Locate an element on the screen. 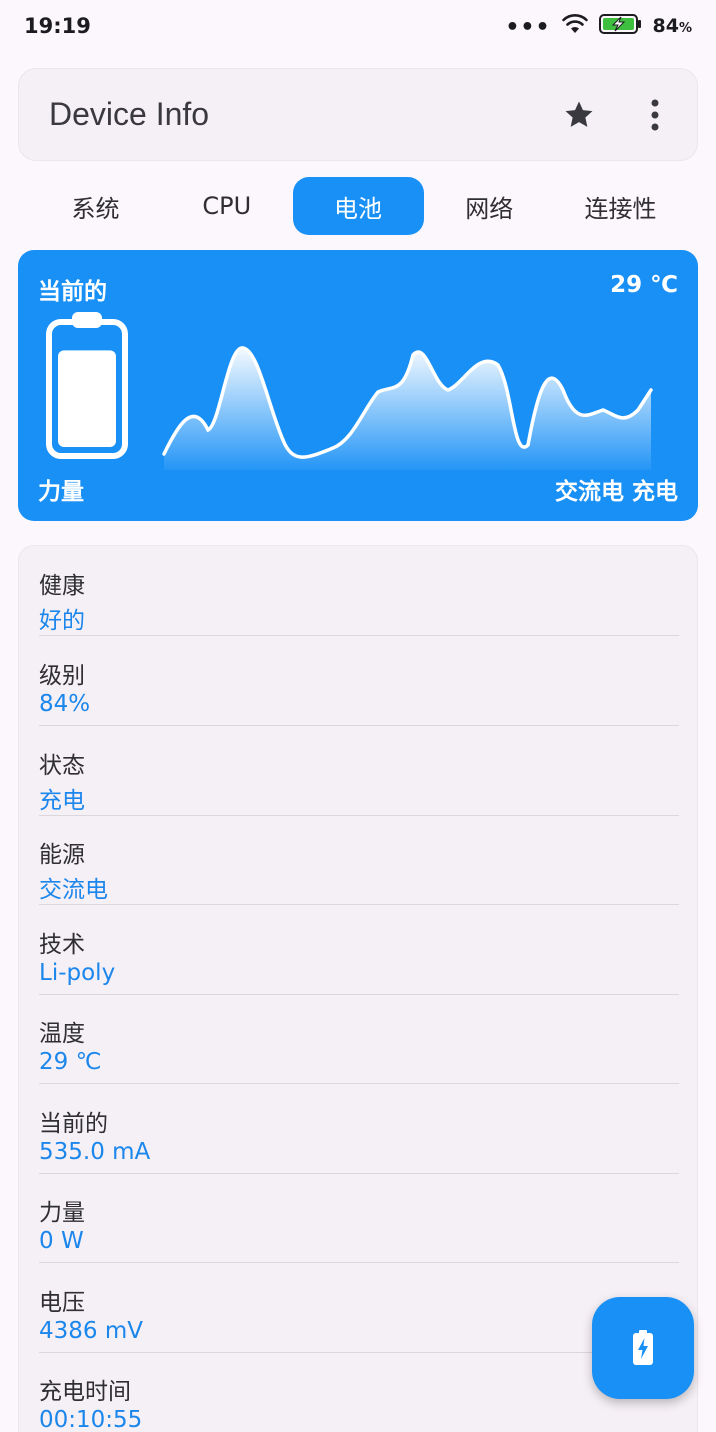  info-value: Li-poly is located at coordinates (77, 973).